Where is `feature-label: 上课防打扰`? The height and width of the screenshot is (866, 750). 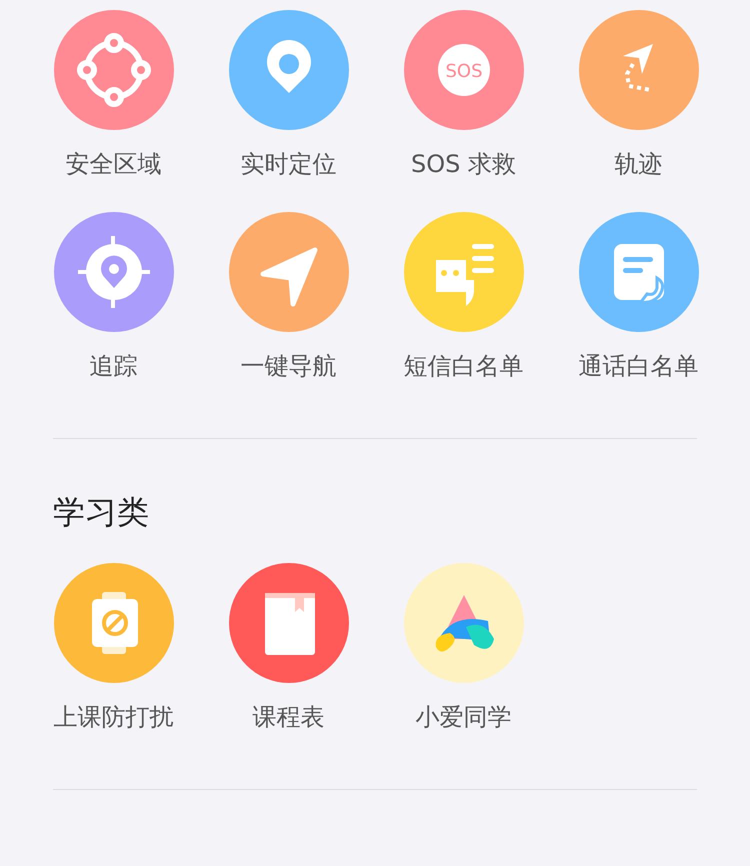 feature-label: 上课防打扰 is located at coordinates (114, 717).